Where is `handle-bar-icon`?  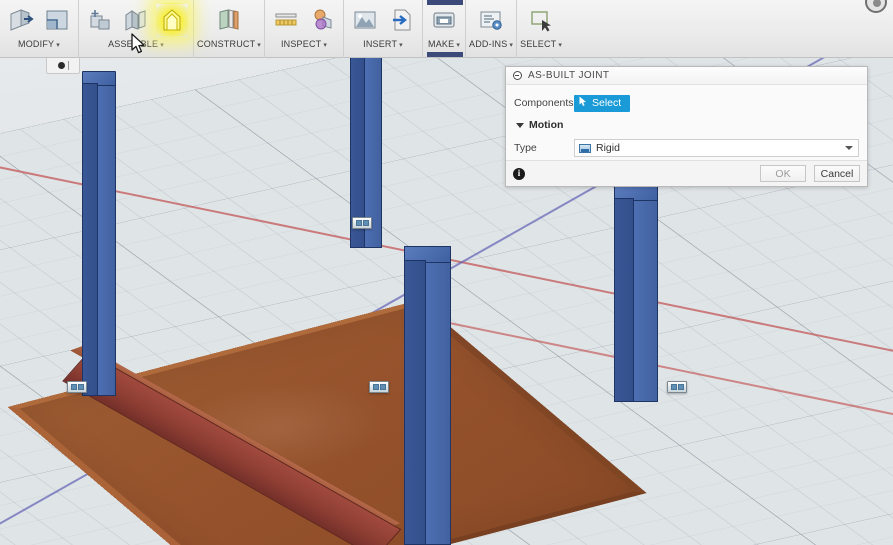
handle-bar-icon is located at coordinates (68, 65).